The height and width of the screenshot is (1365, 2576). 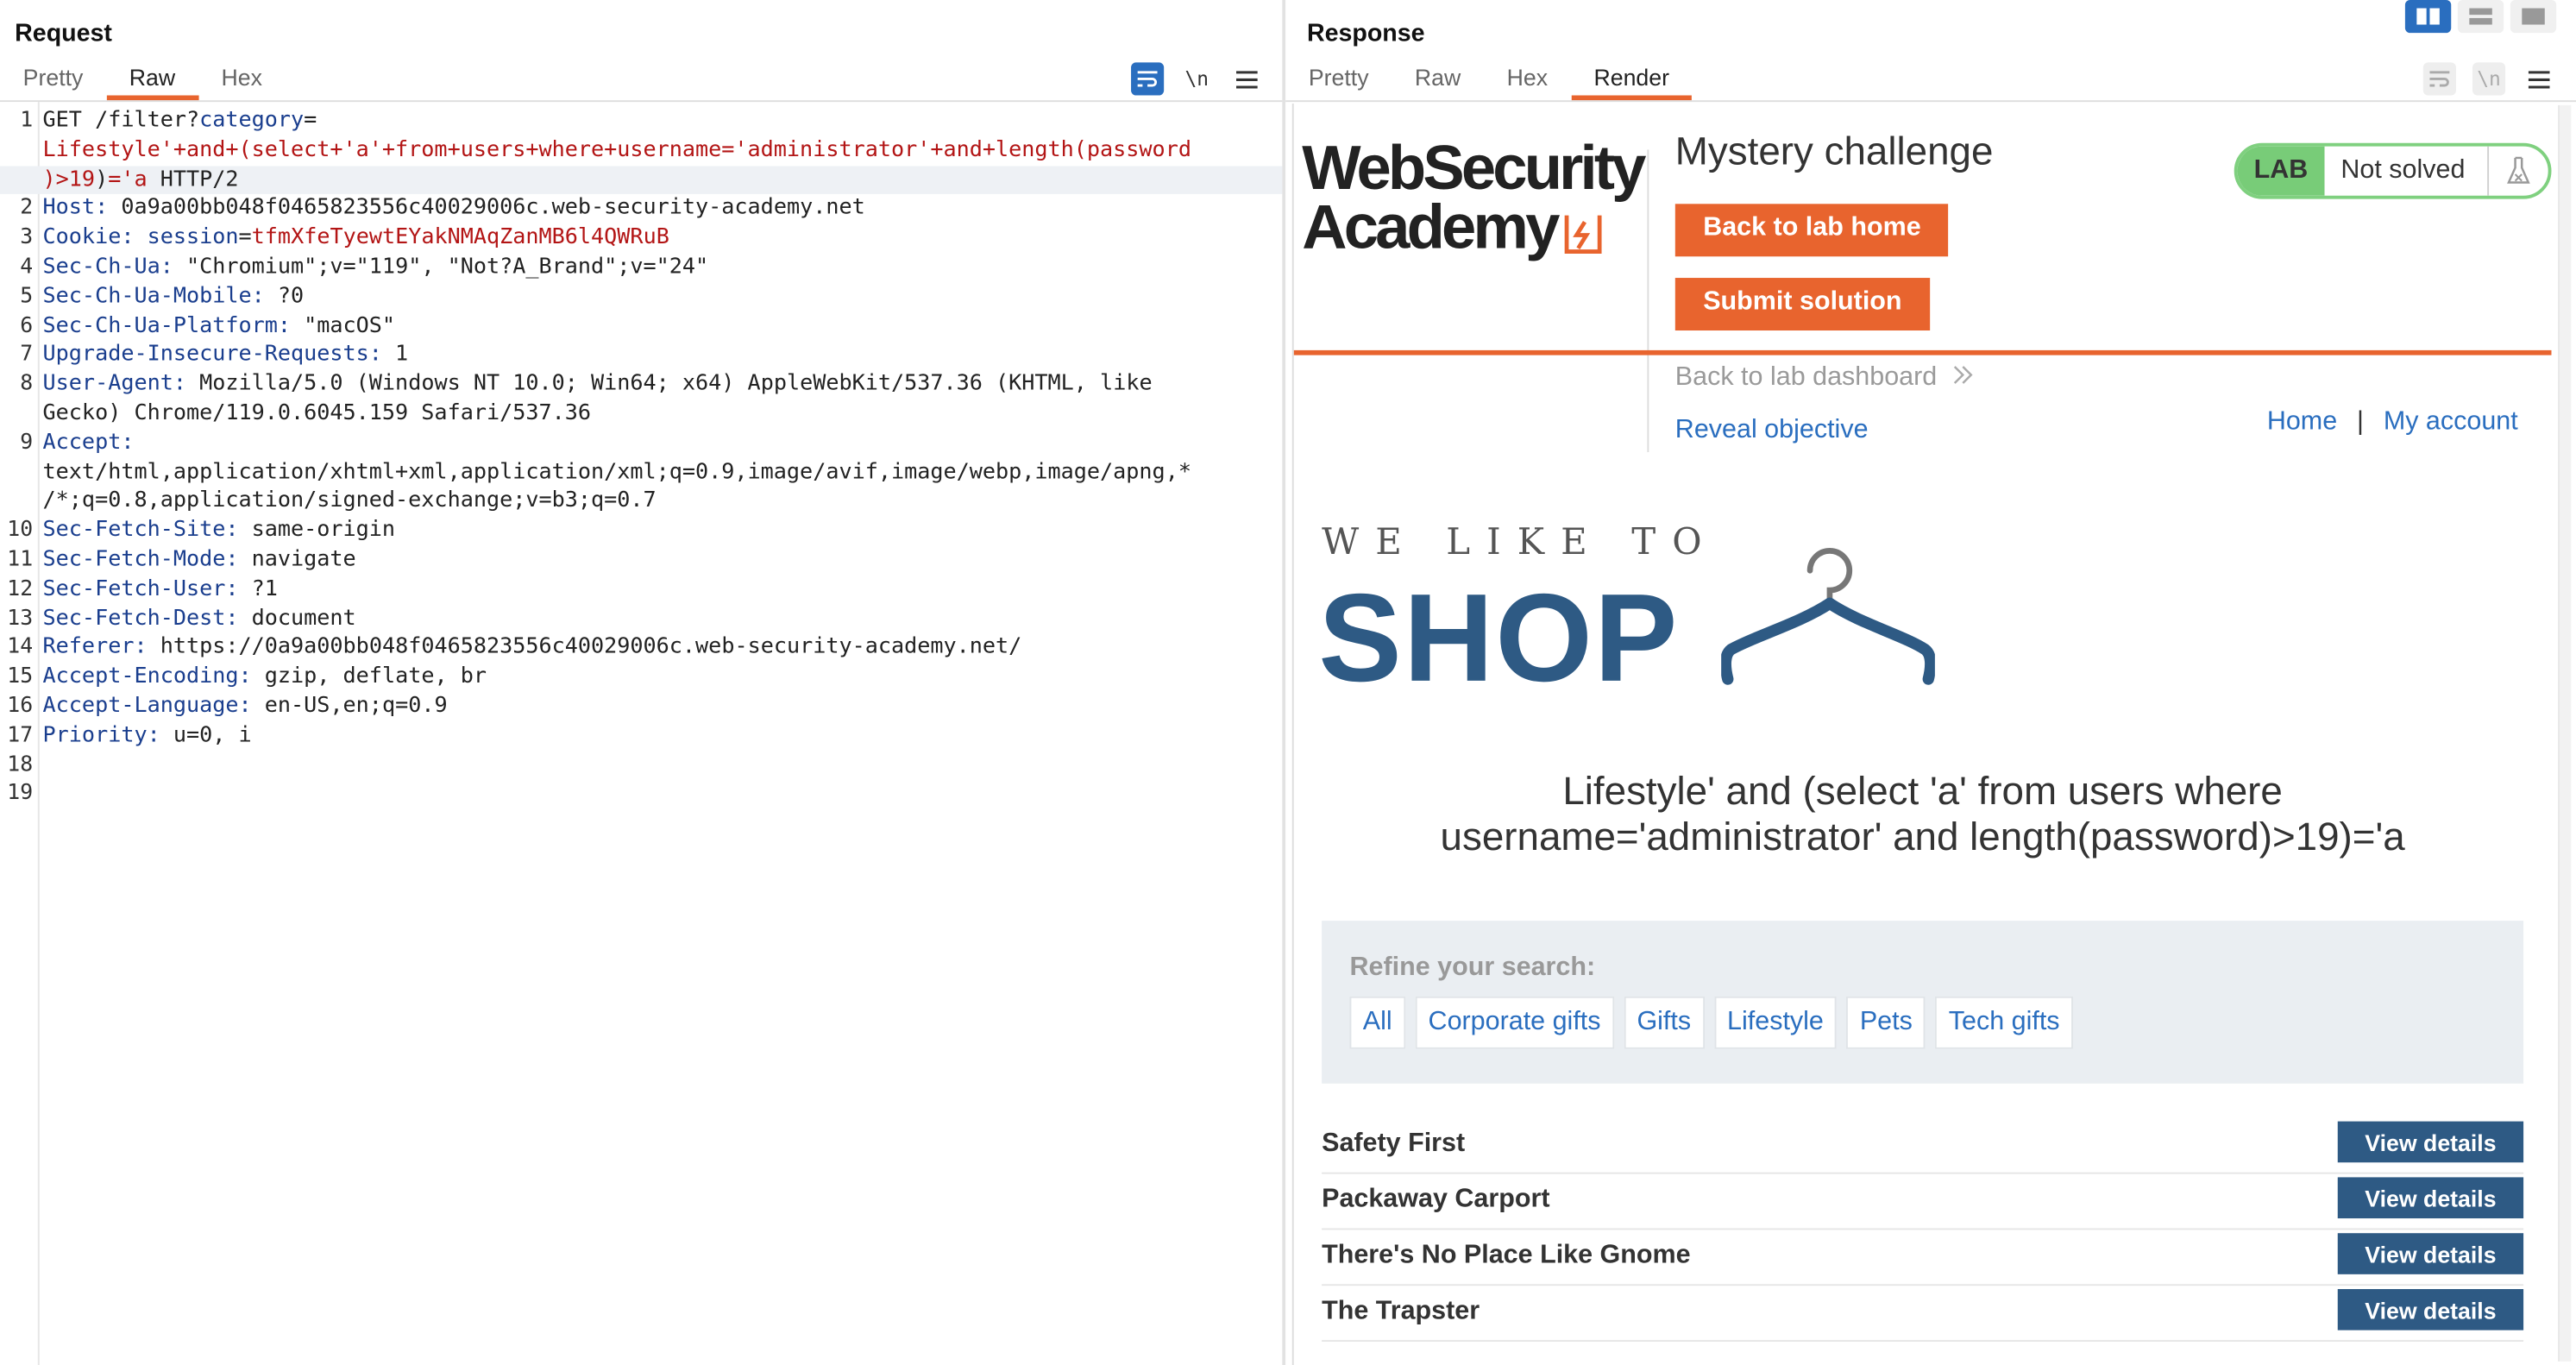 What do you see at coordinates (2533, 17) in the screenshot?
I see `single-layout-icon` at bounding box center [2533, 17].